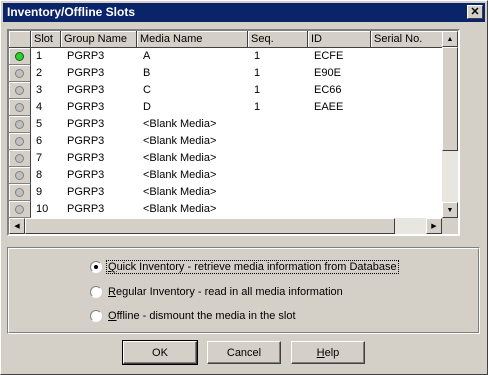 The image size is (488, 375). What do you see at coordinates (99, 39) in the screenshot?
I see `column-header: Group Name` at bounding box center [99, 39].